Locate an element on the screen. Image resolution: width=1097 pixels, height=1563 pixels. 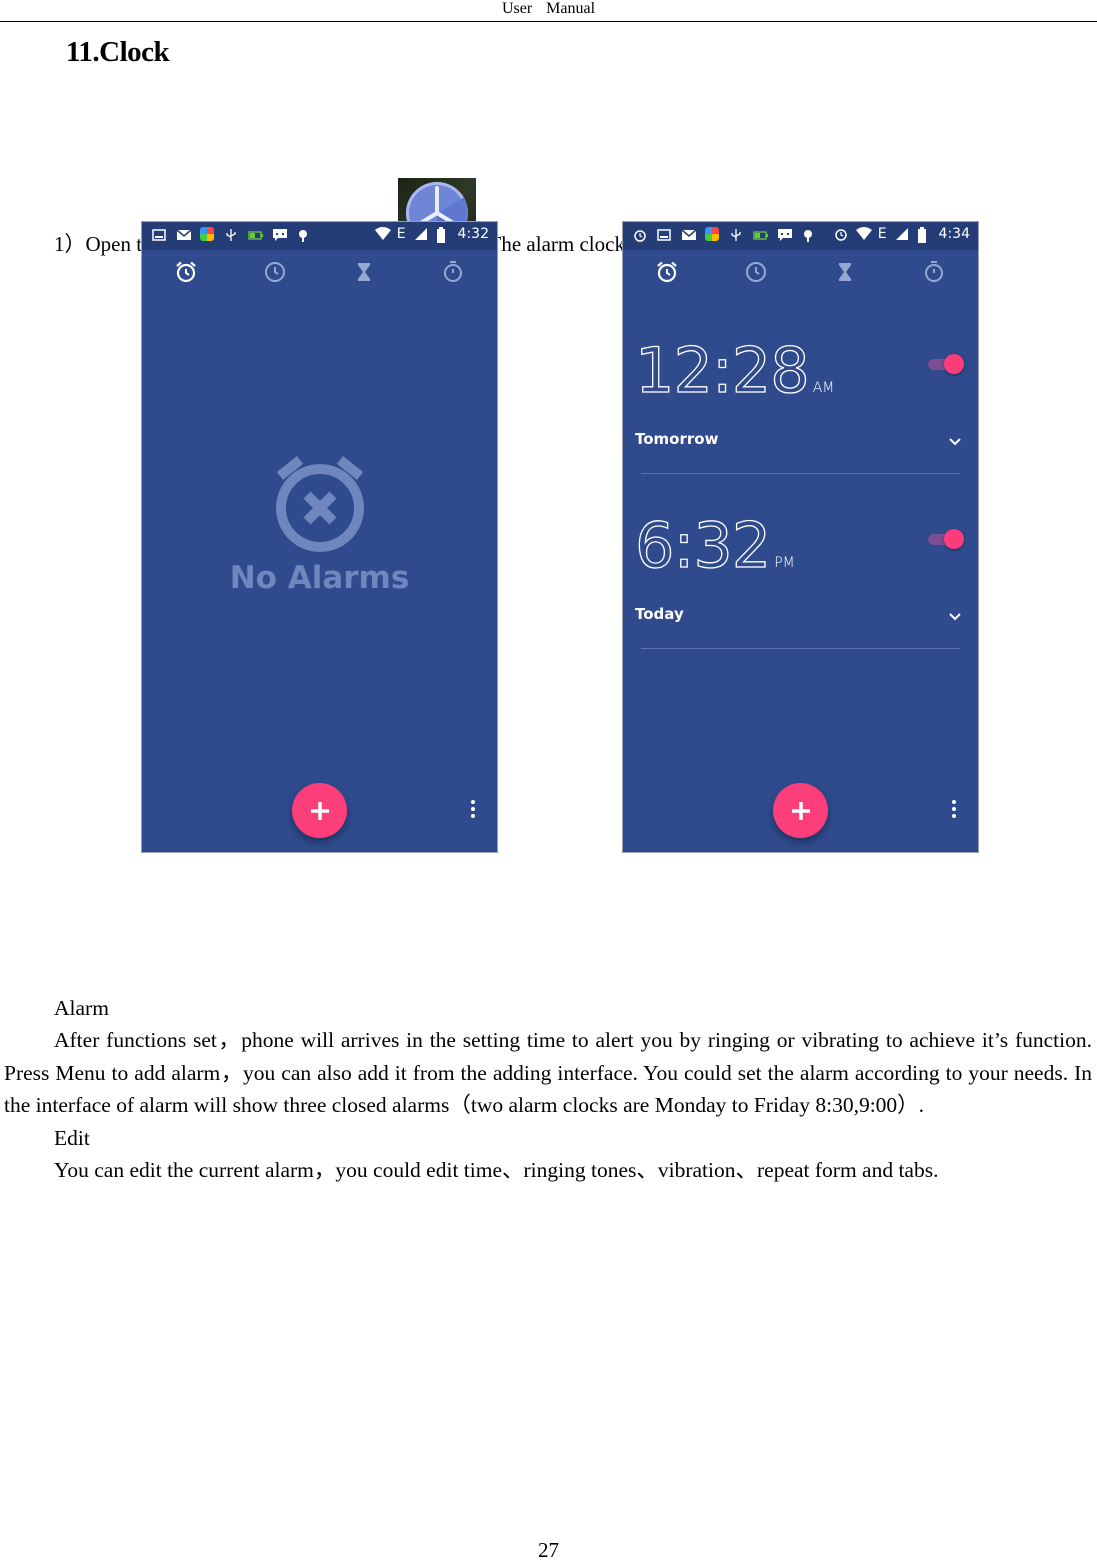
page-header: User Manual is located at coordinates (548, 11).